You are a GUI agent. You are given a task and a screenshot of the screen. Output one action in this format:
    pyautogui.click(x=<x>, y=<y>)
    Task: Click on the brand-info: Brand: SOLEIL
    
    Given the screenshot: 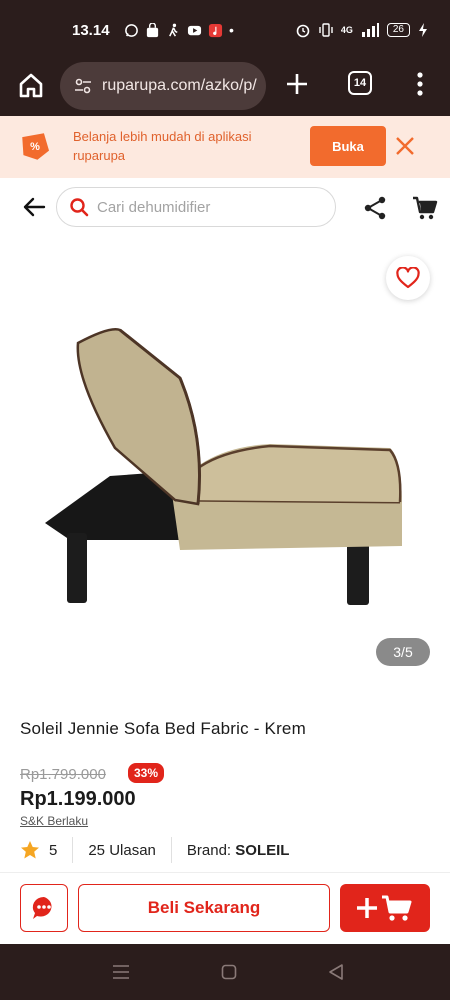 What is the action you would take?
    pyautogui.click(x=238, y=850)
    